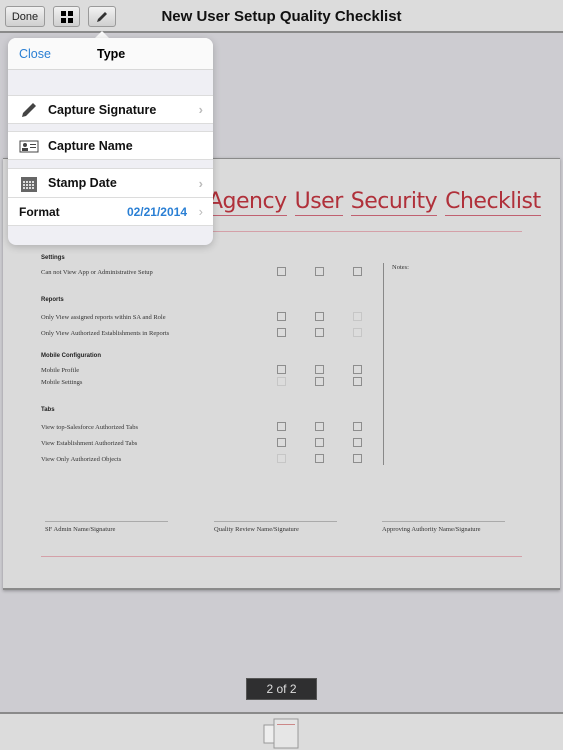  Describe the element at coordinates (156, 211) in the screenshot. I see `format-value: 02/21/2014` at that location.